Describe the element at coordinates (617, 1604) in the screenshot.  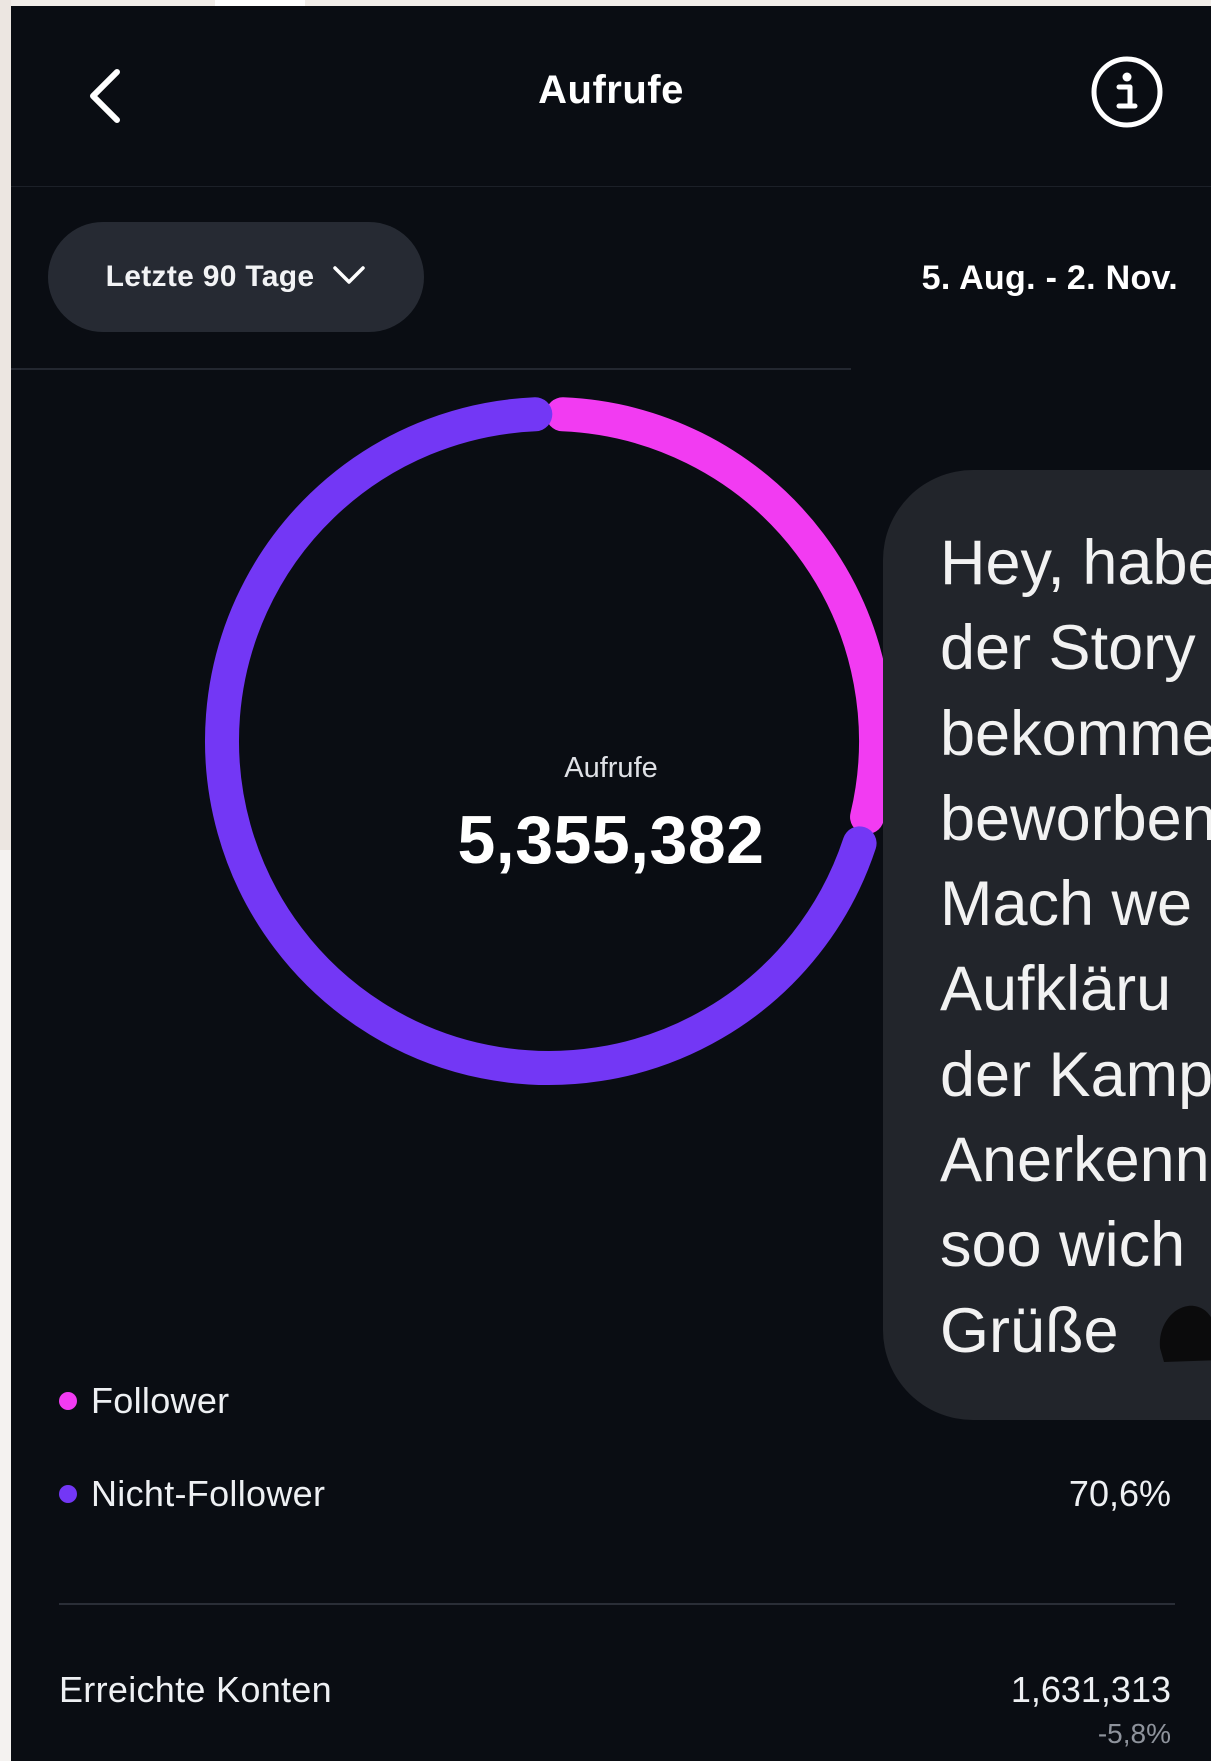
I see `stats-divider` at that location.